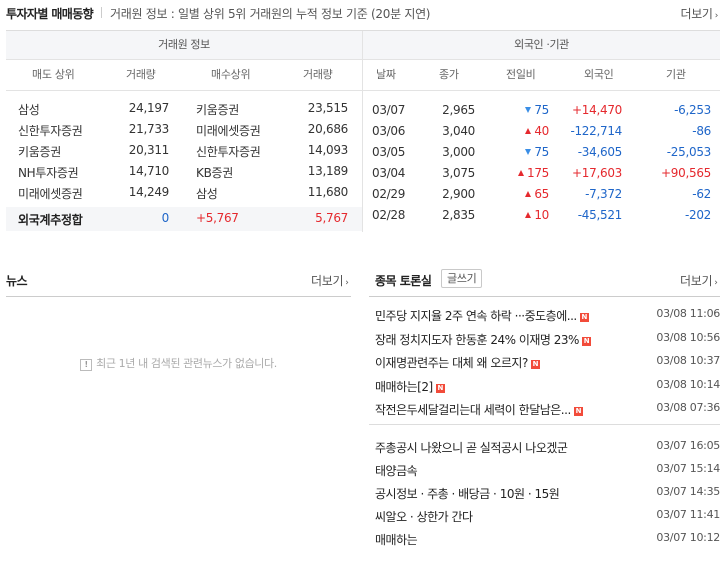 This screenshot has width=726, height=561. What do you see at coordinates (701, 194) in the screenshot?
I see `inst-institution: -62` at bounding box center [701, 194].